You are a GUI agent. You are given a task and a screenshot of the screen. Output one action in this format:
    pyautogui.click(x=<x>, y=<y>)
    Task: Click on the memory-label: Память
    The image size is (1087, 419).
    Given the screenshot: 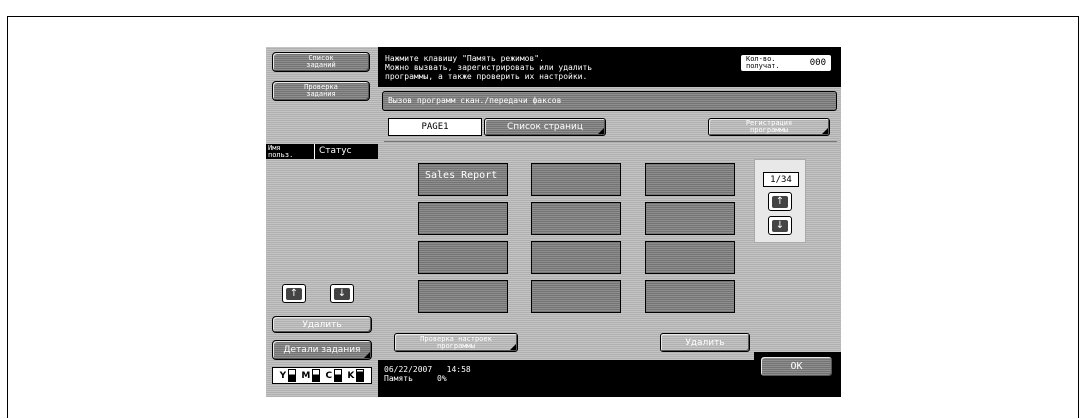 What is the action you would take?
    pyautogui.click(x=398, y=378)
    